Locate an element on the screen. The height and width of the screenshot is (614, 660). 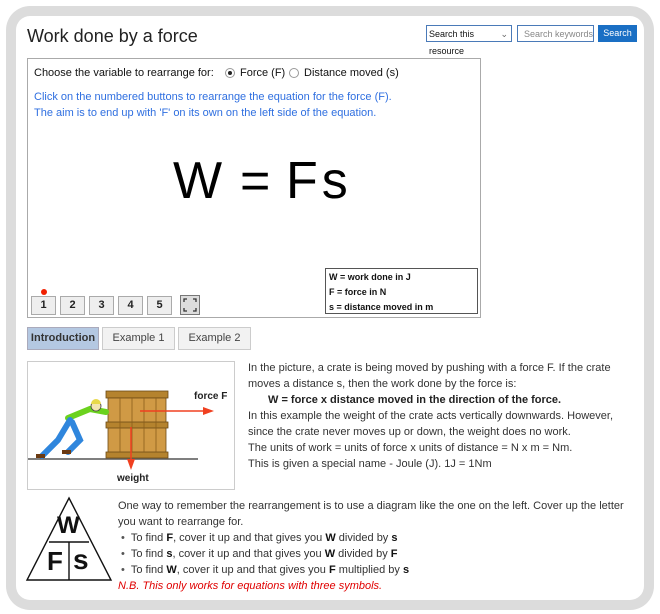
tab-example-2: Example 2 is located at coordinates (214, 338).